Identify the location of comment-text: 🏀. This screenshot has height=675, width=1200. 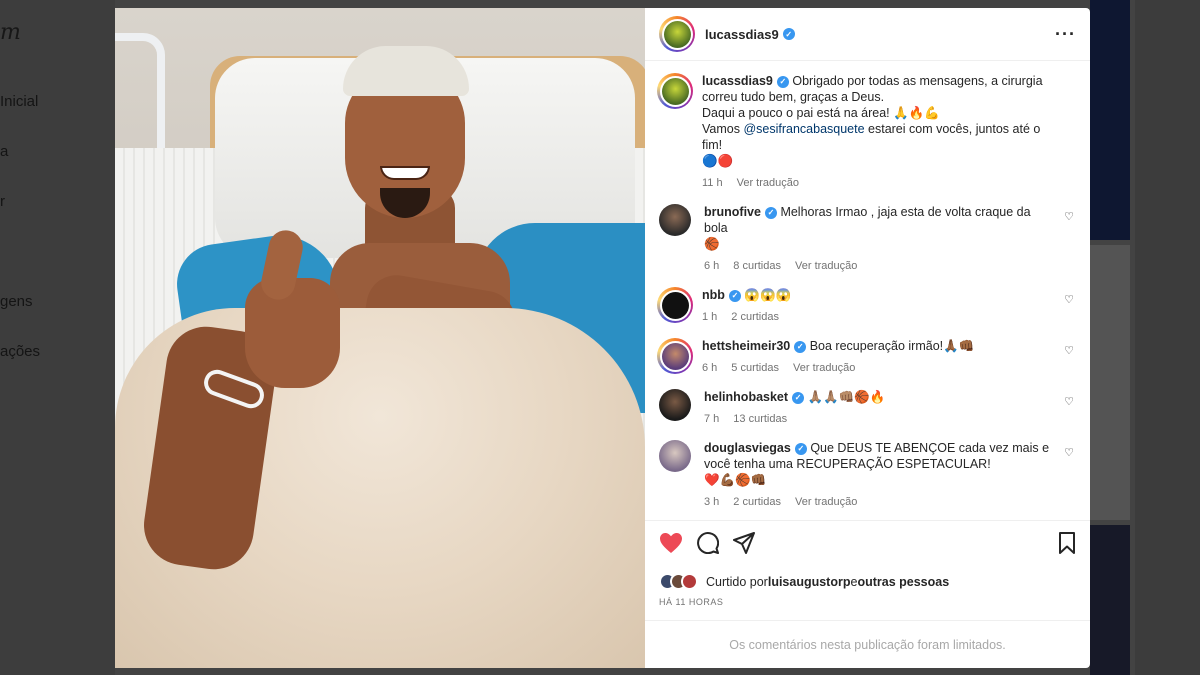
(712, 244).